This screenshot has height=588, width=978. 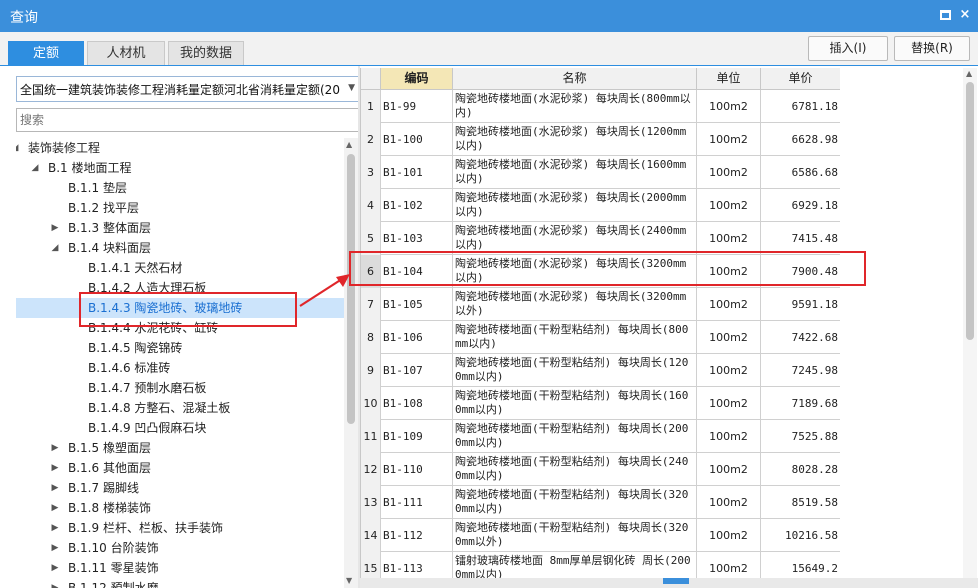 What do you see at coordinates (371, 139) in the screenshot?
I see `row-index: 2` at bounding box center [371, 139].